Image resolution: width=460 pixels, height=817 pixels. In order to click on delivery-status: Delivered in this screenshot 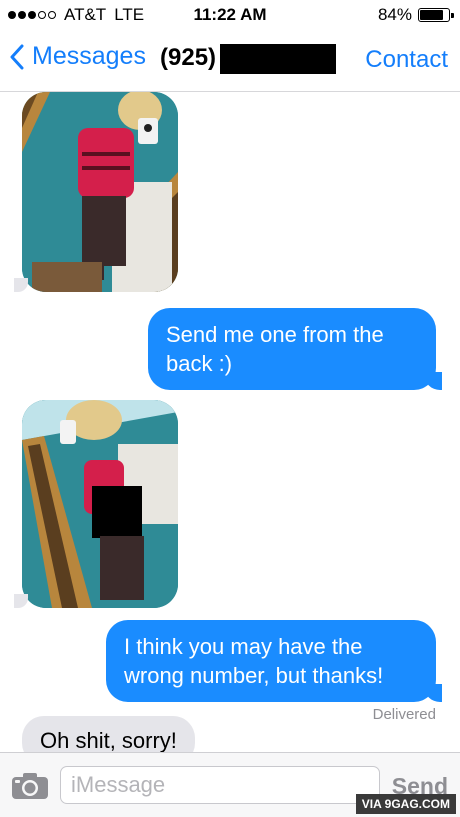, I will do `click(404, 714)`.